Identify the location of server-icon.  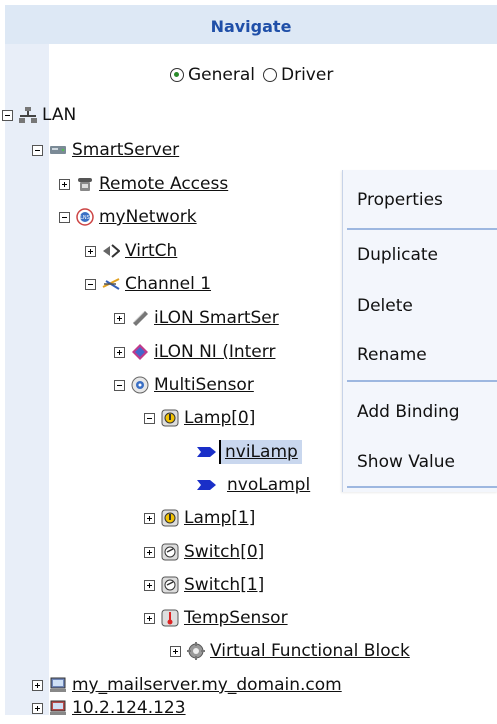
(58, 150).